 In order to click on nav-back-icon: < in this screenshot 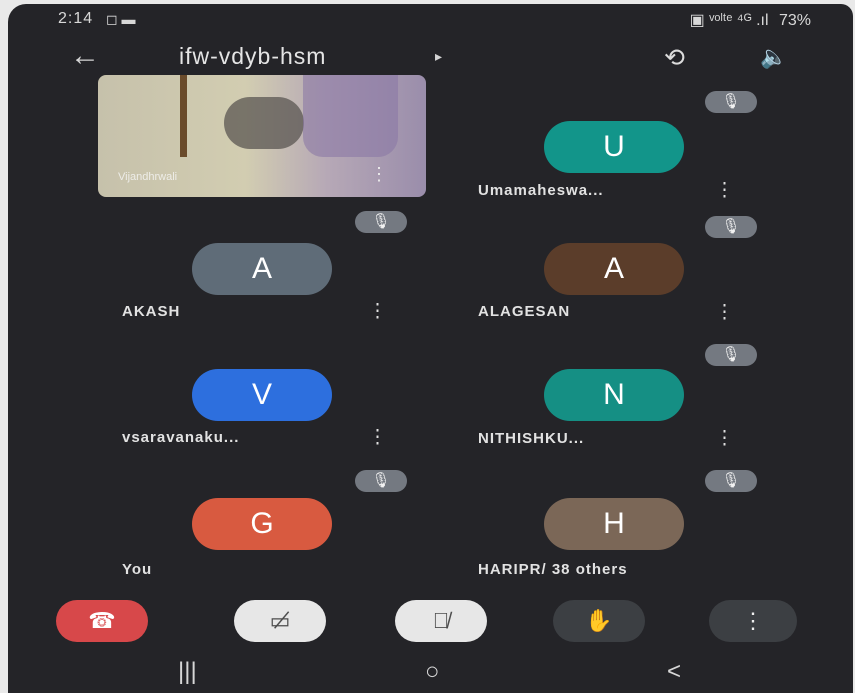, I will do `click(674, 671)`.